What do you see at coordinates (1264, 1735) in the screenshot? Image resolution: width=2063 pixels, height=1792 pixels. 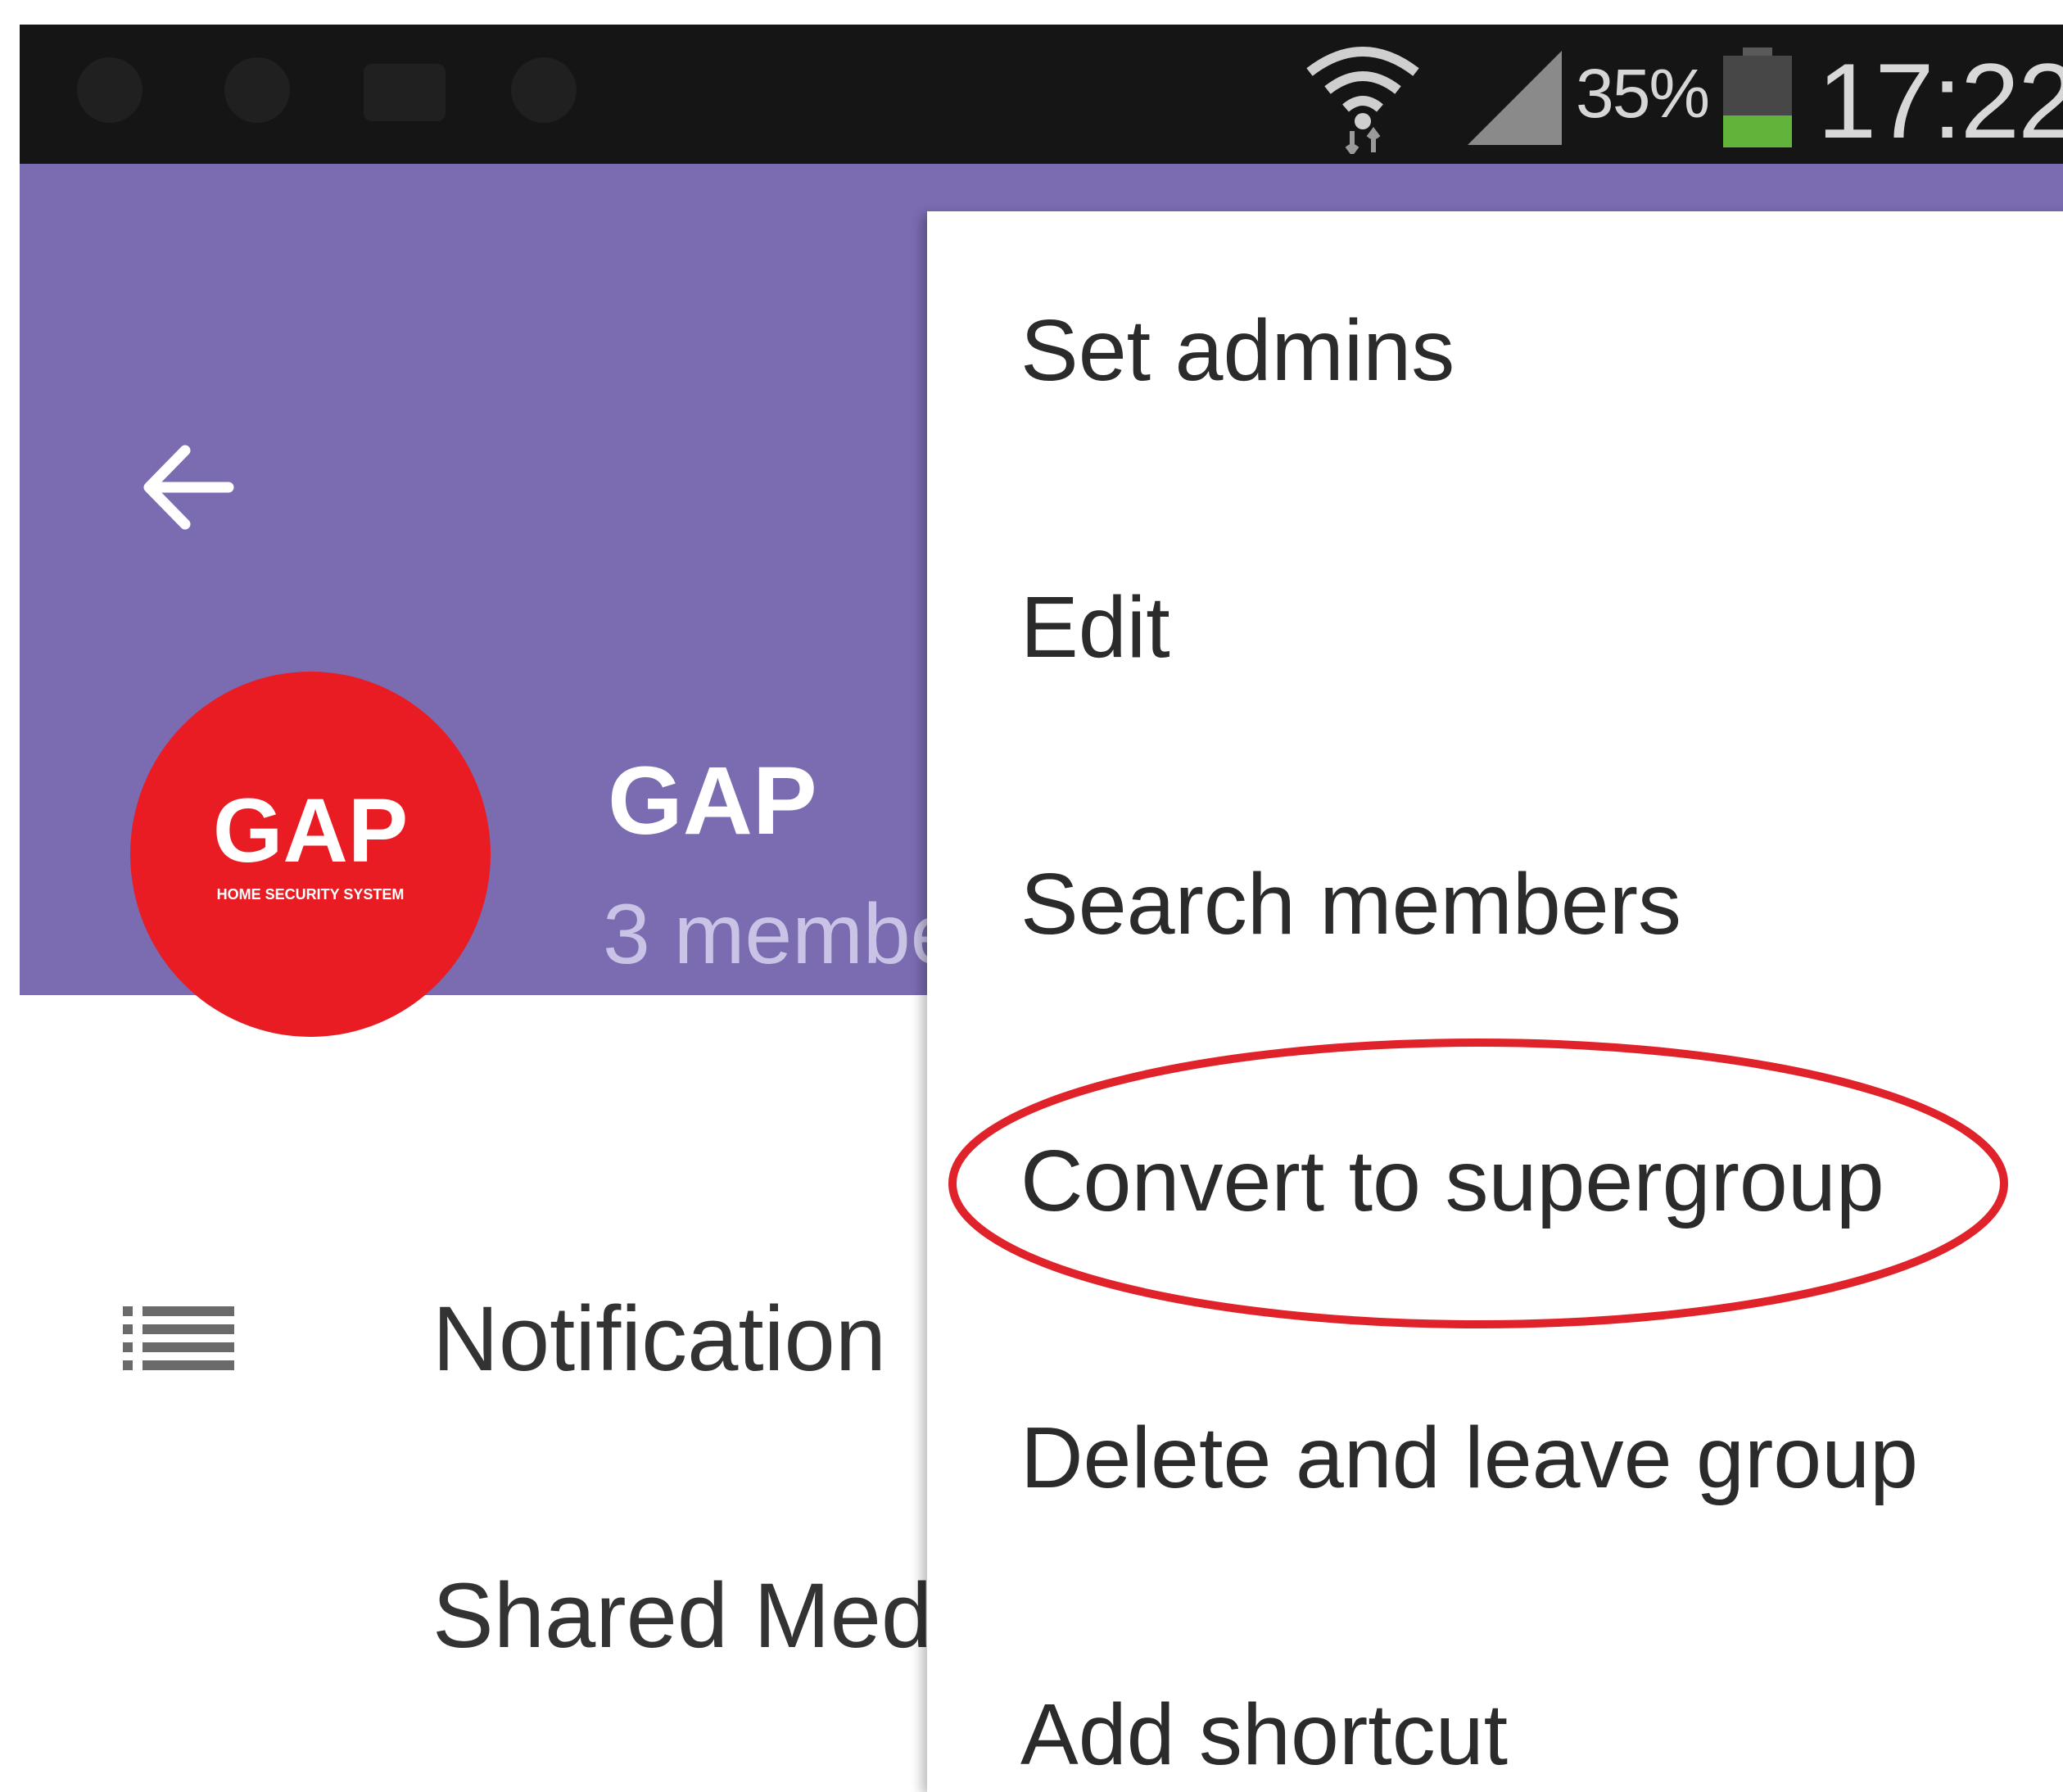 I see `menu-item-add-shortcut: Add shortcut` at bounding box center [1264, 1735].